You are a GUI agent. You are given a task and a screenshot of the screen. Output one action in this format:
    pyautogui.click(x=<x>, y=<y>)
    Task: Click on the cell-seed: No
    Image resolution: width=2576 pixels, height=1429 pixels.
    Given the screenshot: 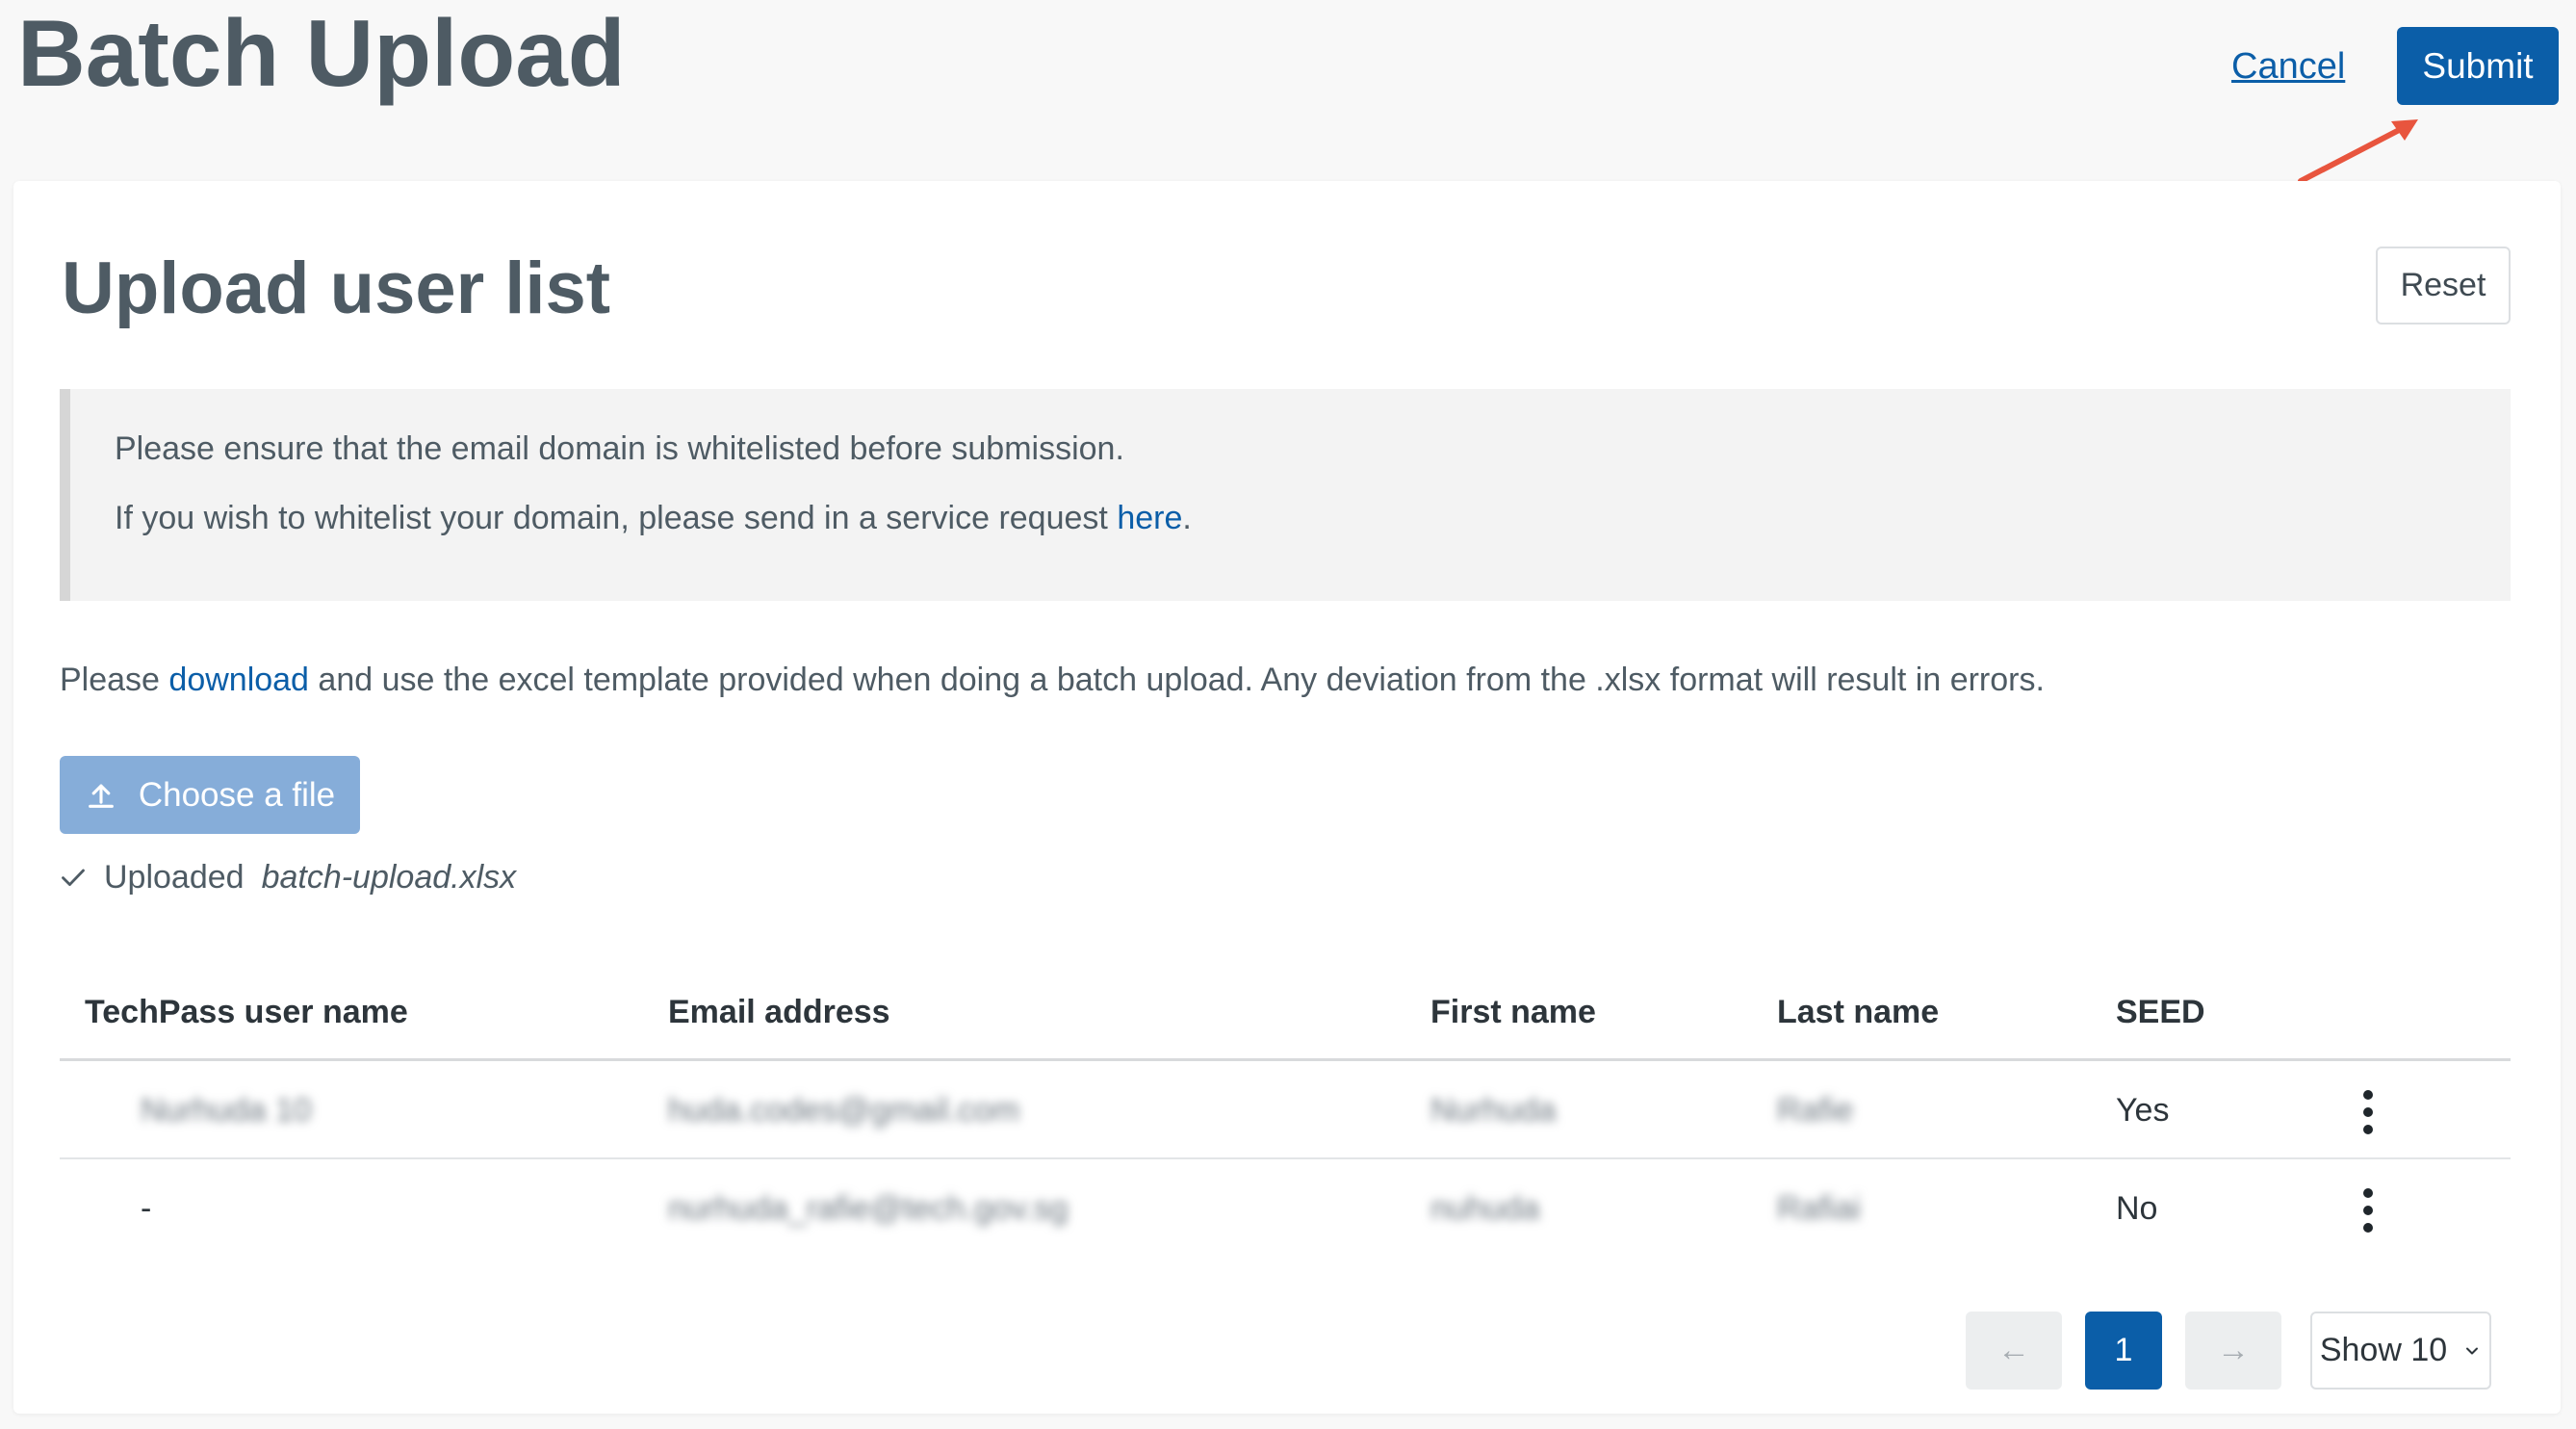 What is the action you would take?
    pyautogui.click(x=2137, y=1208)
    